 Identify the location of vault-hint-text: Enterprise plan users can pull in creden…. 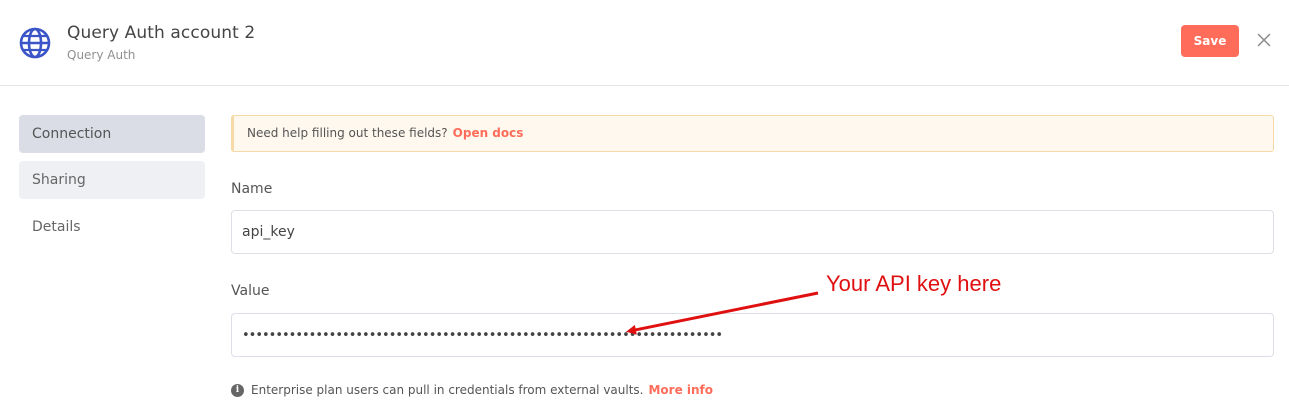
(447, 390).